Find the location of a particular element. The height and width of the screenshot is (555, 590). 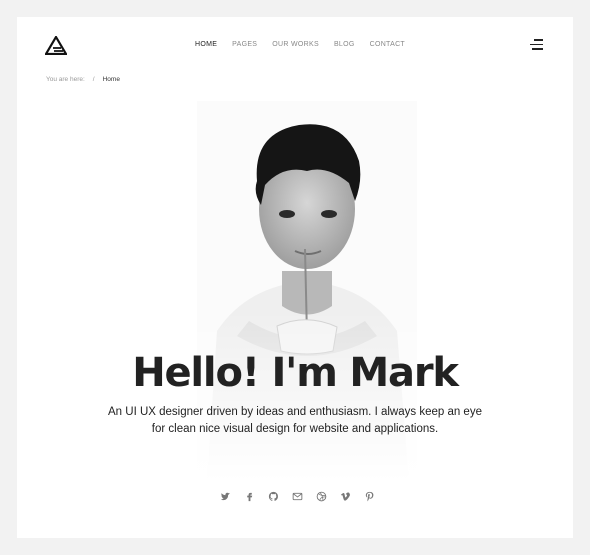

twitter-icon is located at coordinates (225, 496).